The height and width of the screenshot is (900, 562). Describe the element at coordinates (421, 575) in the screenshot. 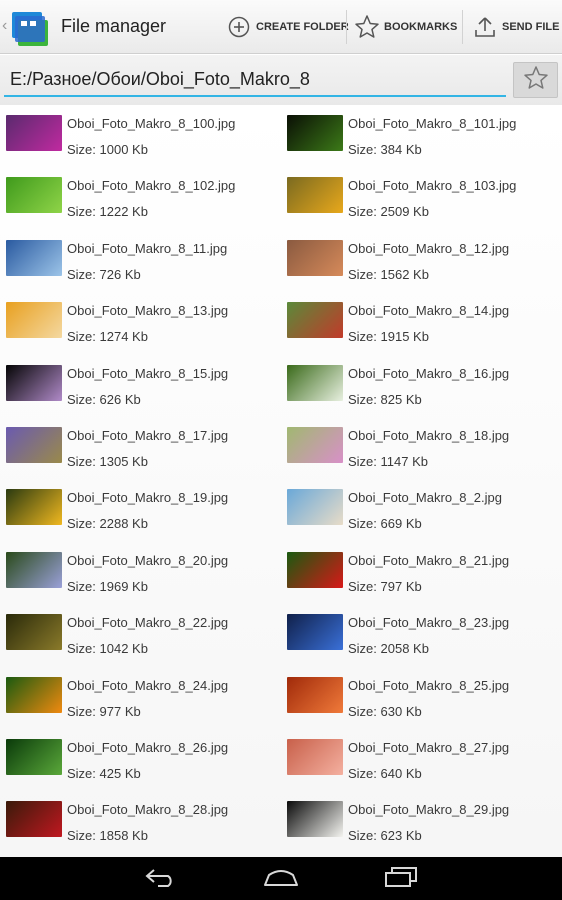

I see `file-item: Oboi_Foto_Makro_8_21.jpg Size: 797 Kb` at that location.